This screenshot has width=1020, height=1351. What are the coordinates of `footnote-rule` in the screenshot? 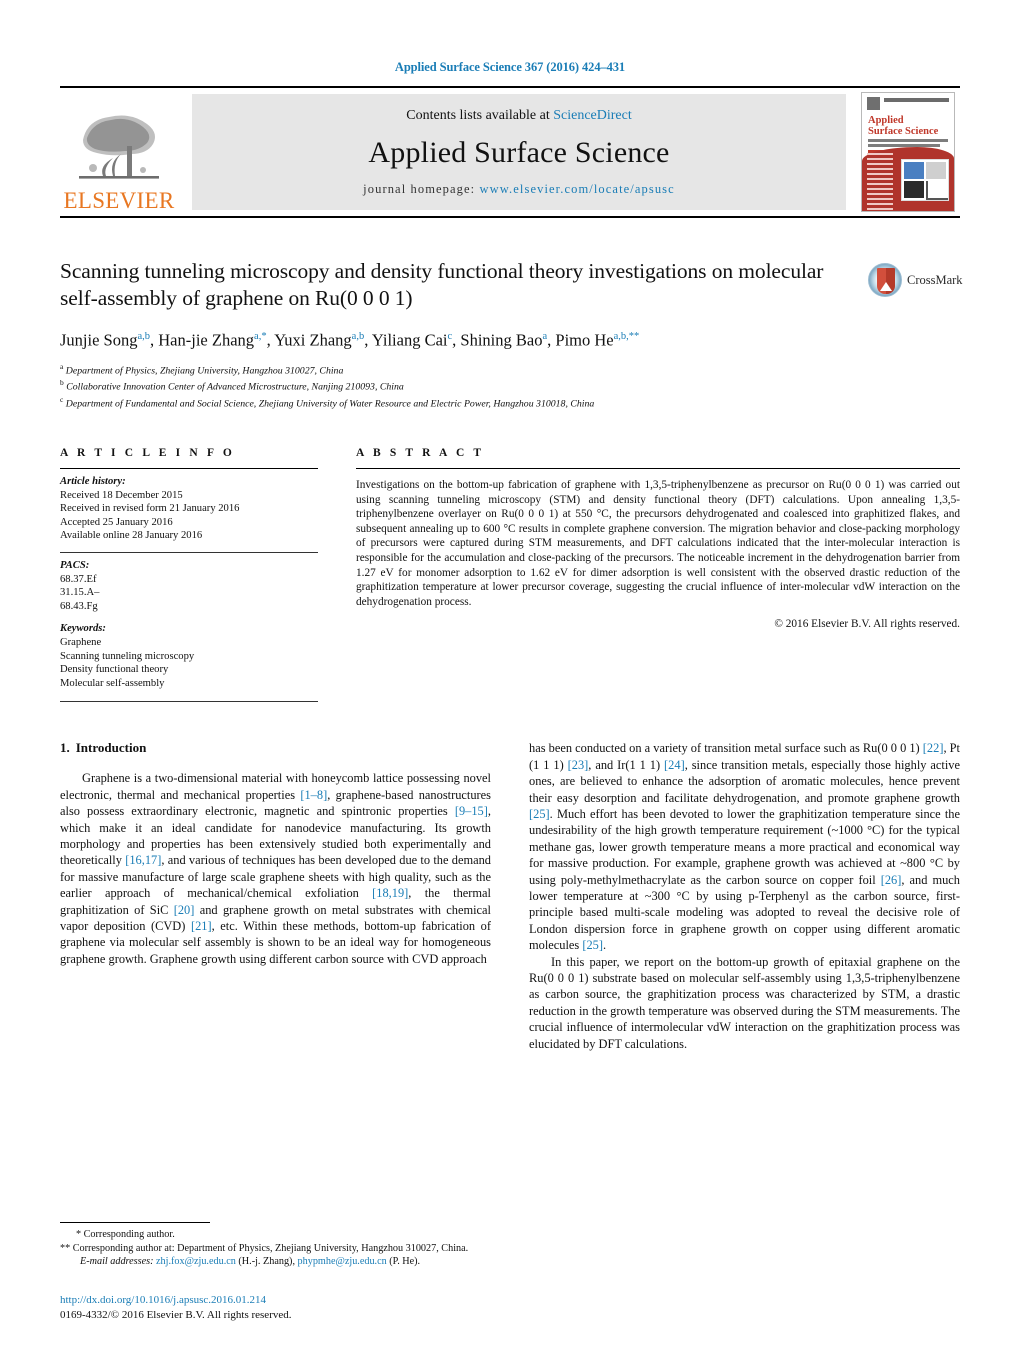 It's located at (135, 1223).